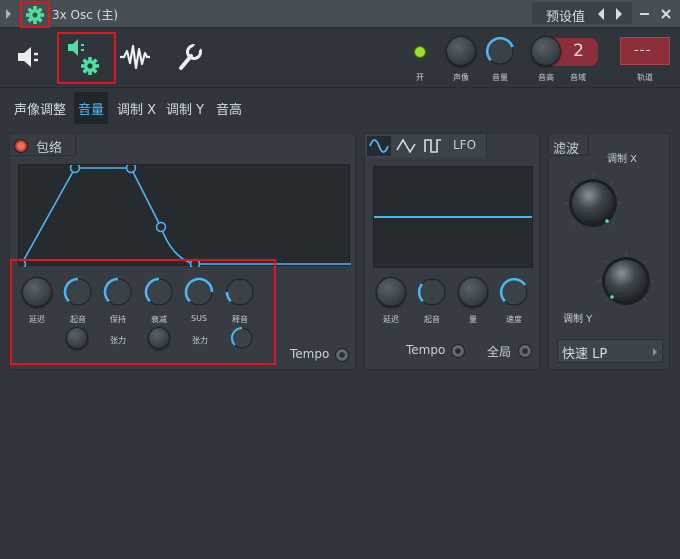 The width and height of the screenshot is (680, 559). I want to click on range-value: 2, so click(578, 51).